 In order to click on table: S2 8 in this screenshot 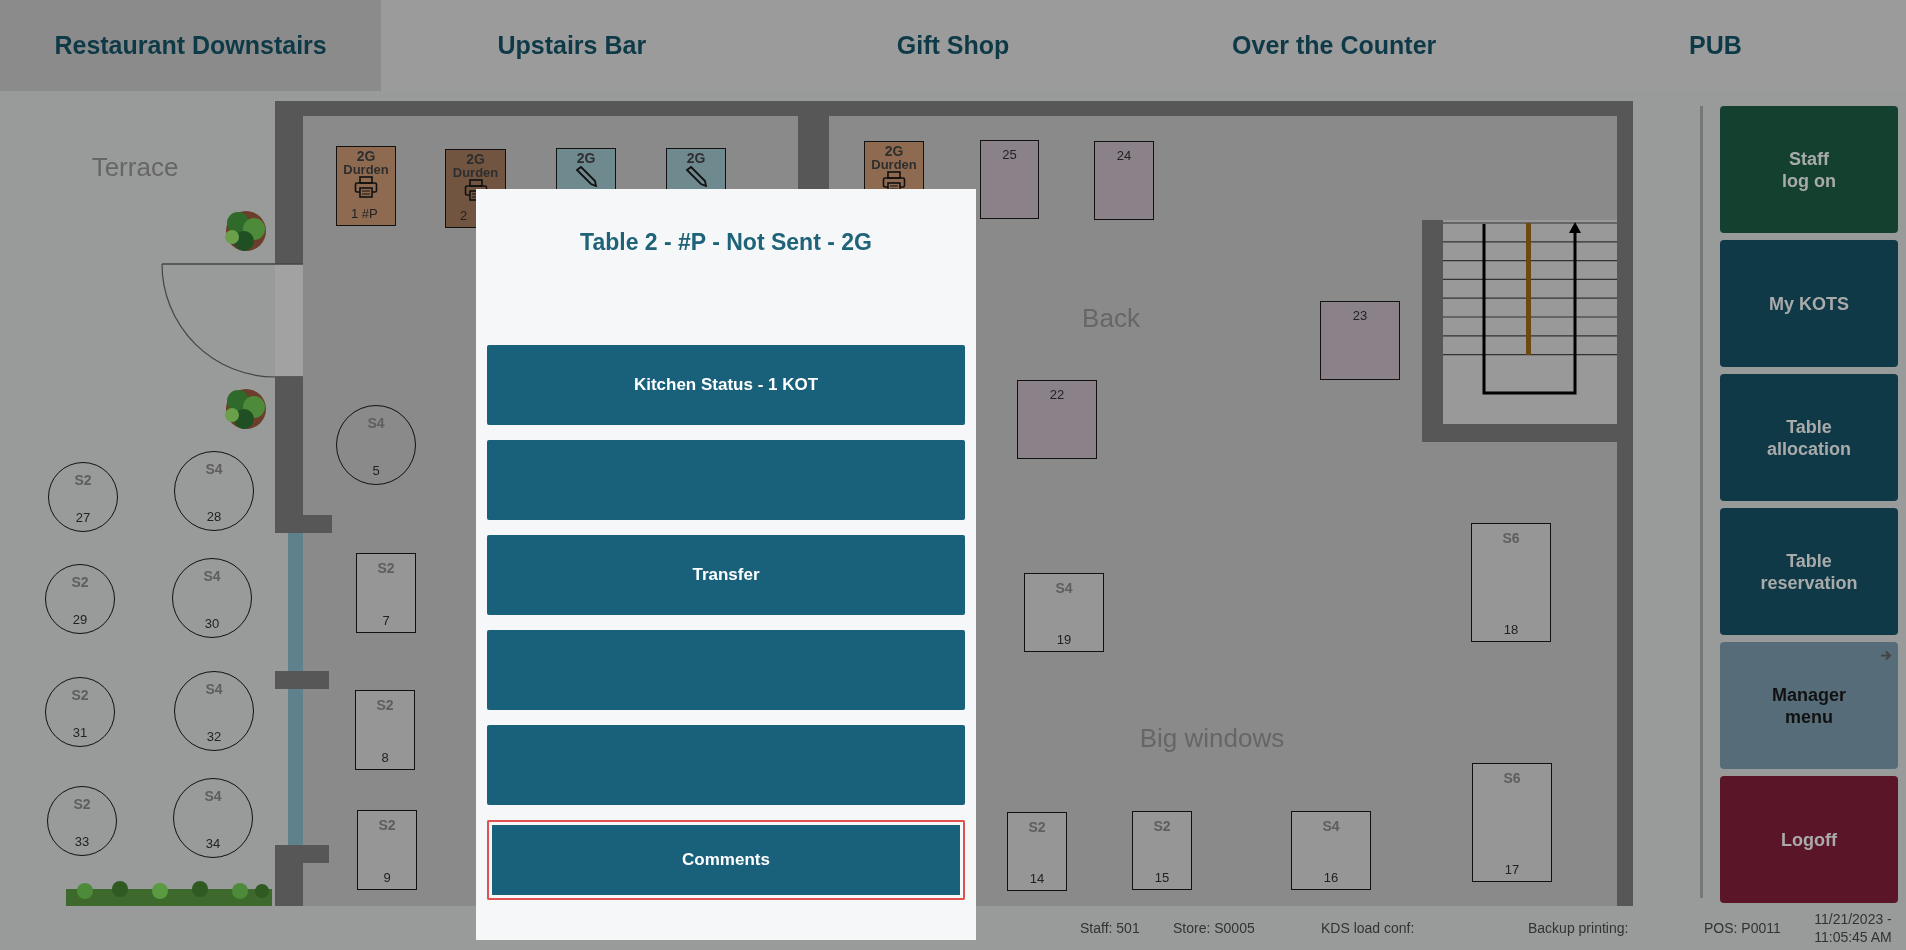, I will do `click(385, 730)`.